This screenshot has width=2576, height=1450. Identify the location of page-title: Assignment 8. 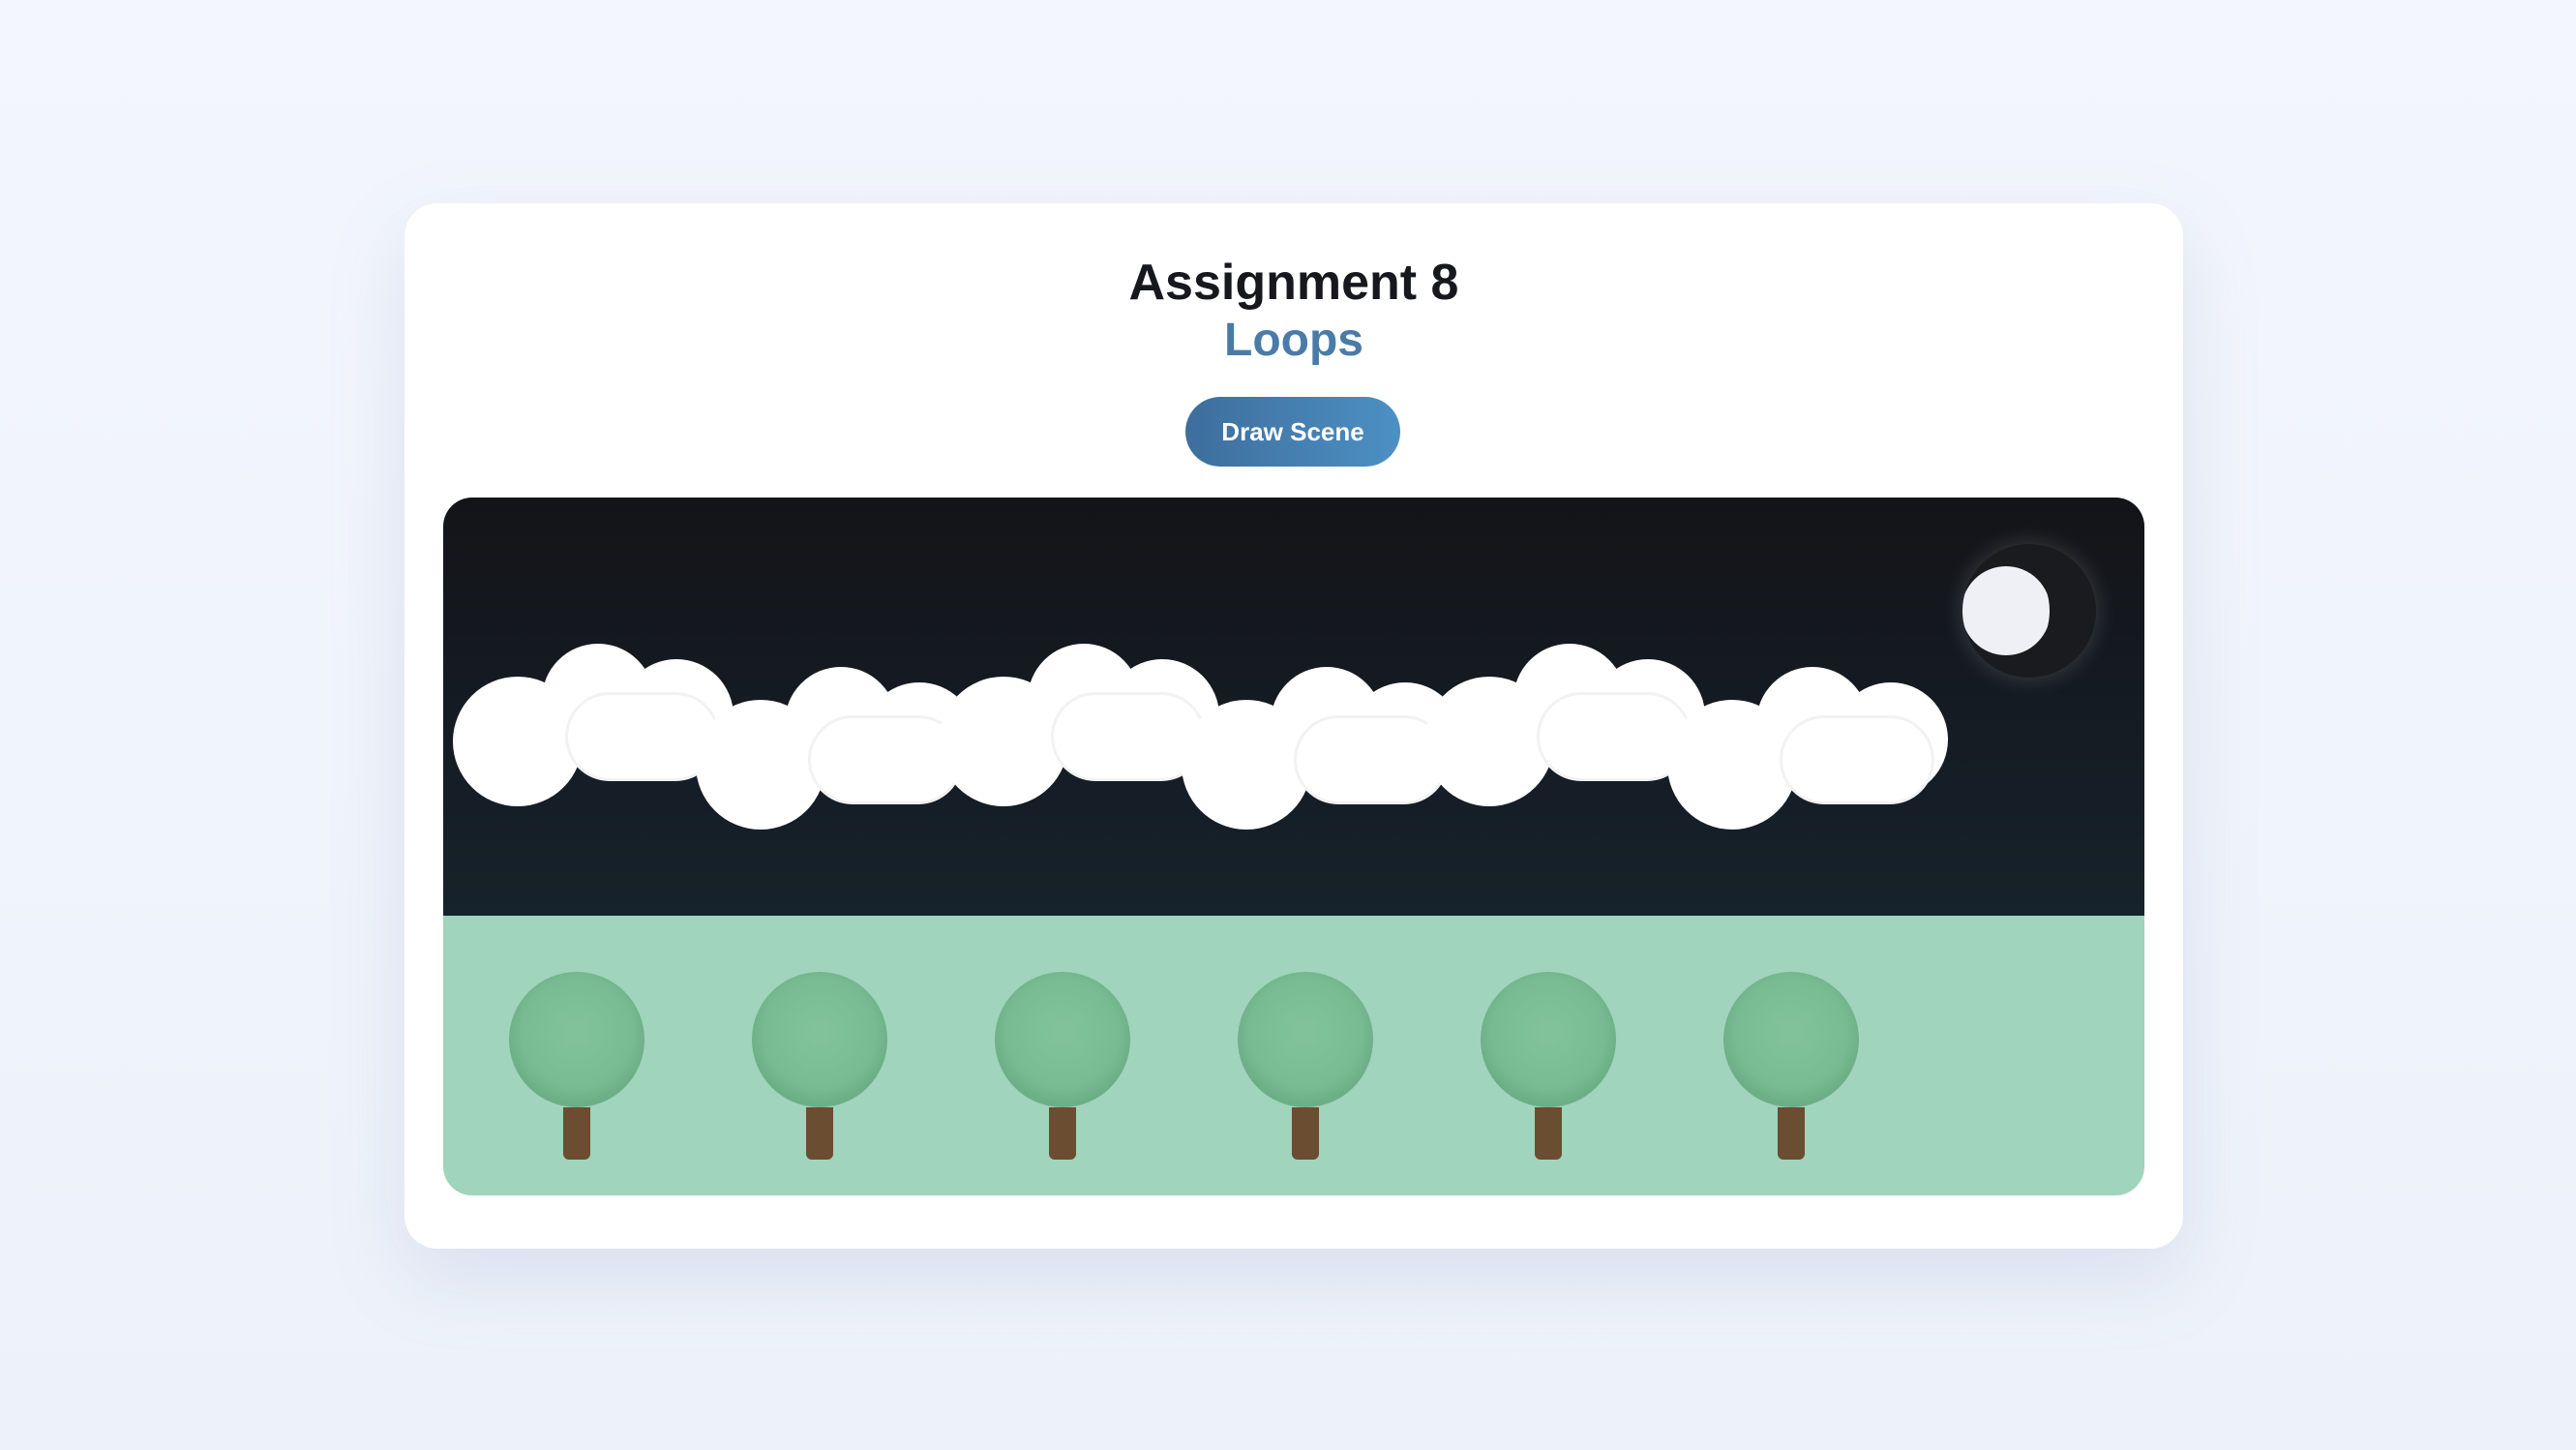
(1293, 283).